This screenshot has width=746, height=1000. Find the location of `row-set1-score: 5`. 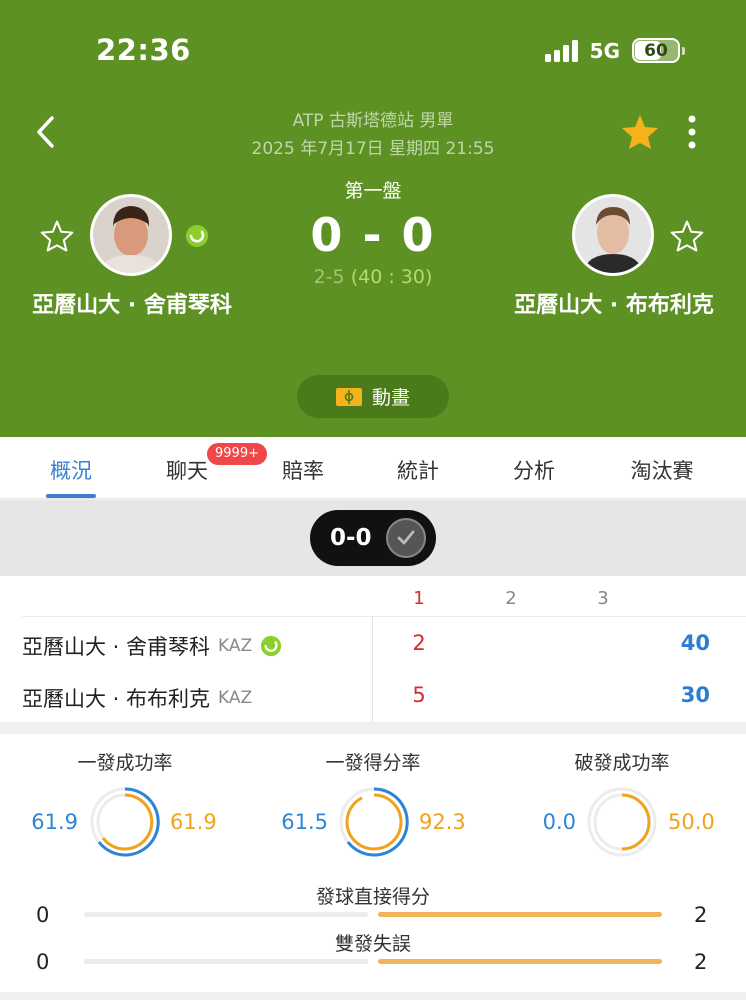

row-set1-score: 5 is located at coordinates (419, 695).